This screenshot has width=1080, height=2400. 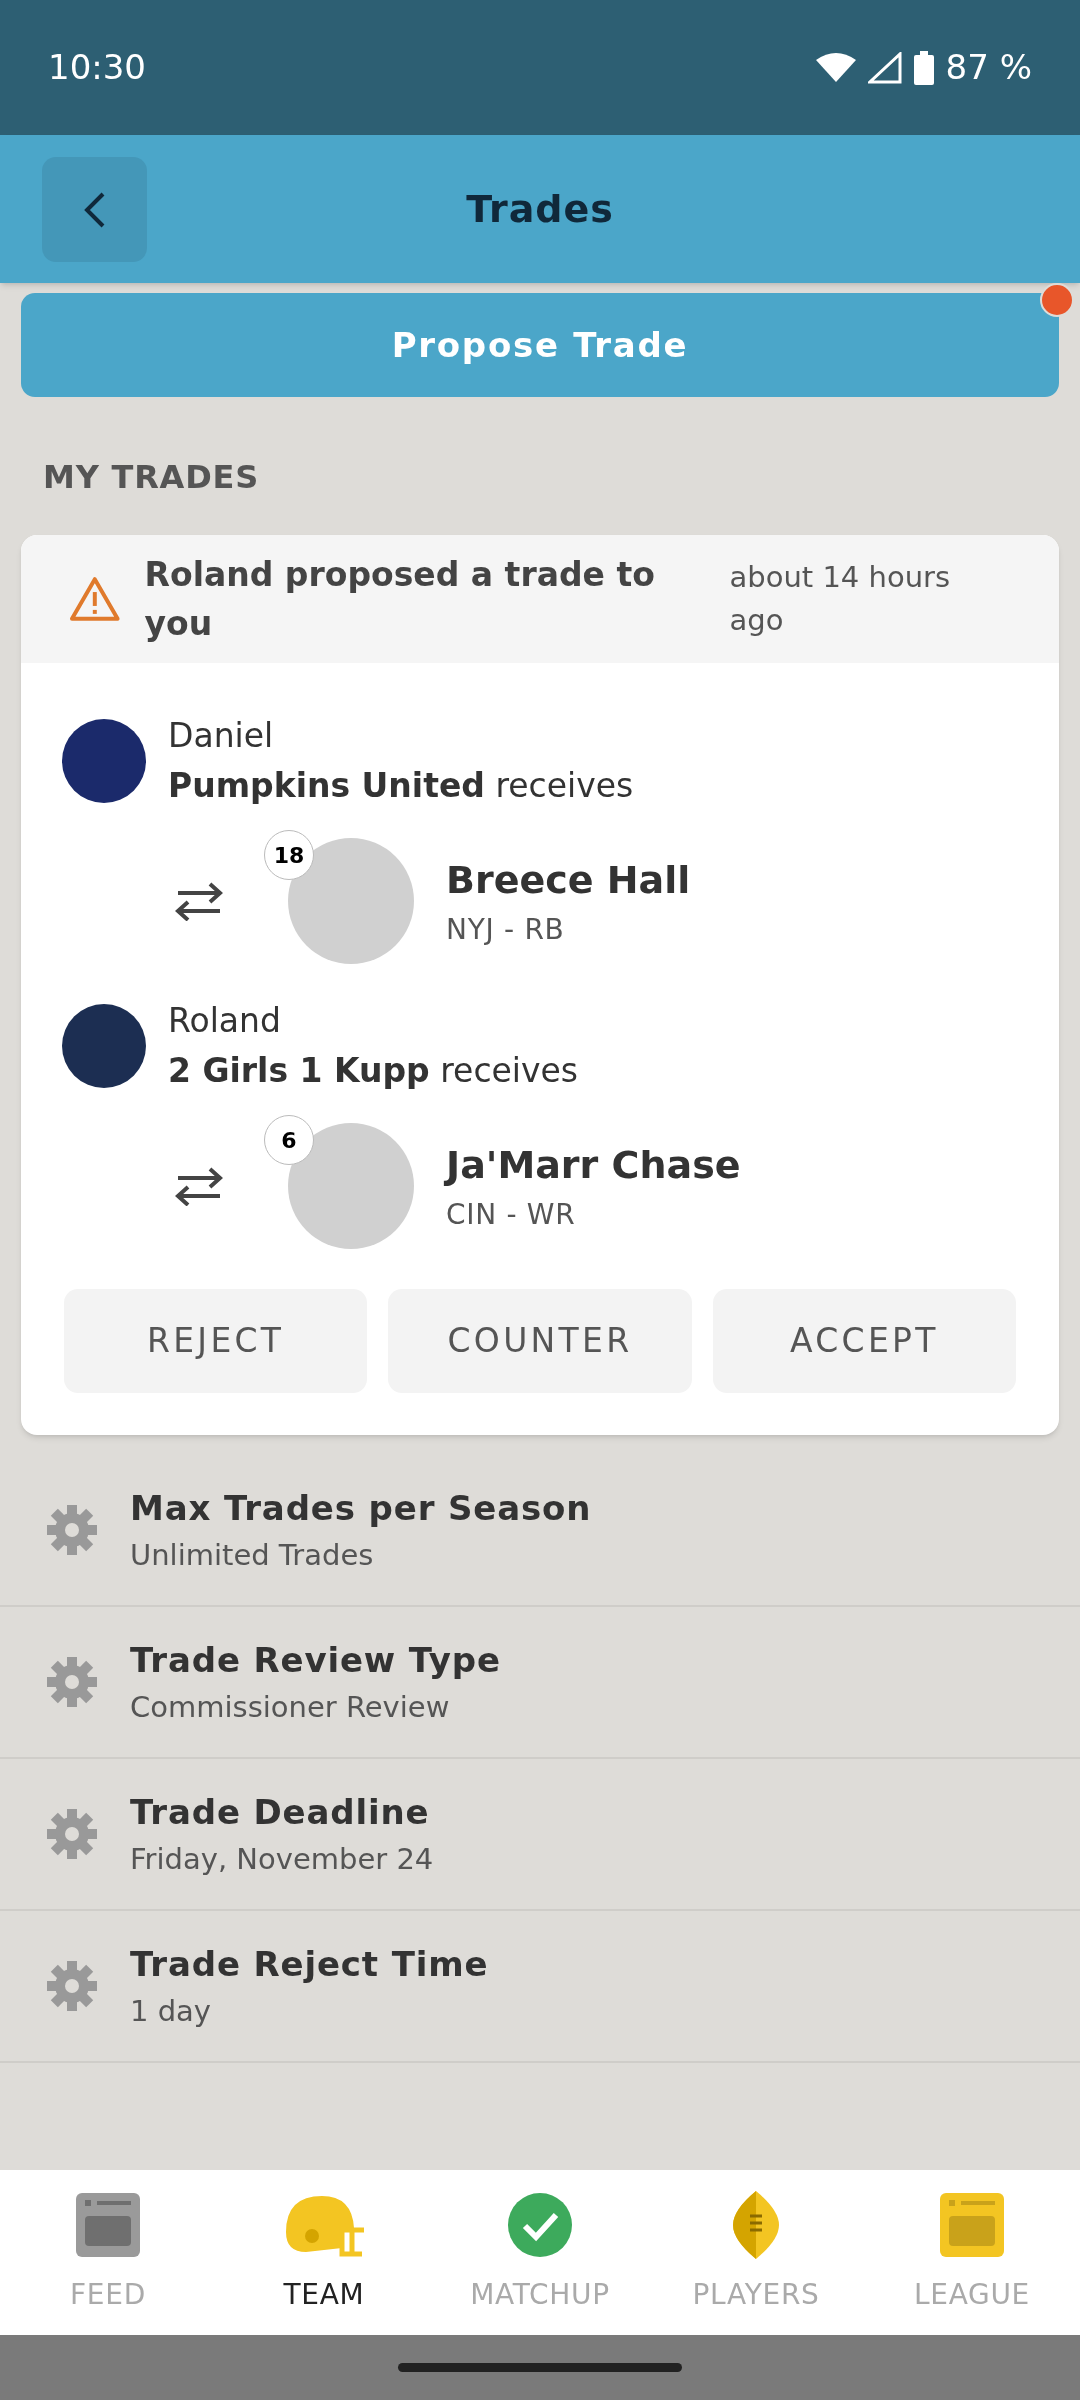 What do you see at coordinates (309, 1964) in the screenshot?
I see `setting-title: Trade Reject Time` at bounding box center [309, 1964].